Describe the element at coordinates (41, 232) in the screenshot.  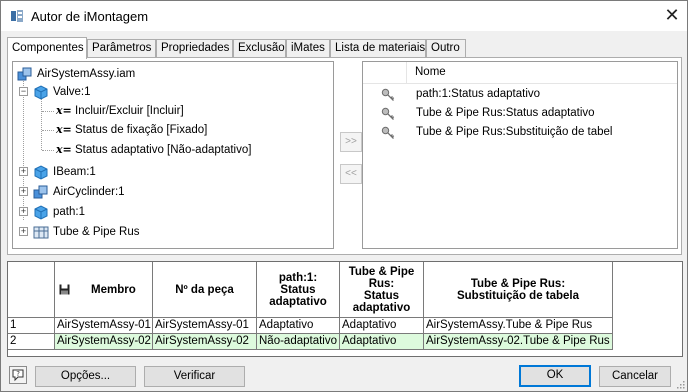
I see `tube-pipe-icon` at that location.